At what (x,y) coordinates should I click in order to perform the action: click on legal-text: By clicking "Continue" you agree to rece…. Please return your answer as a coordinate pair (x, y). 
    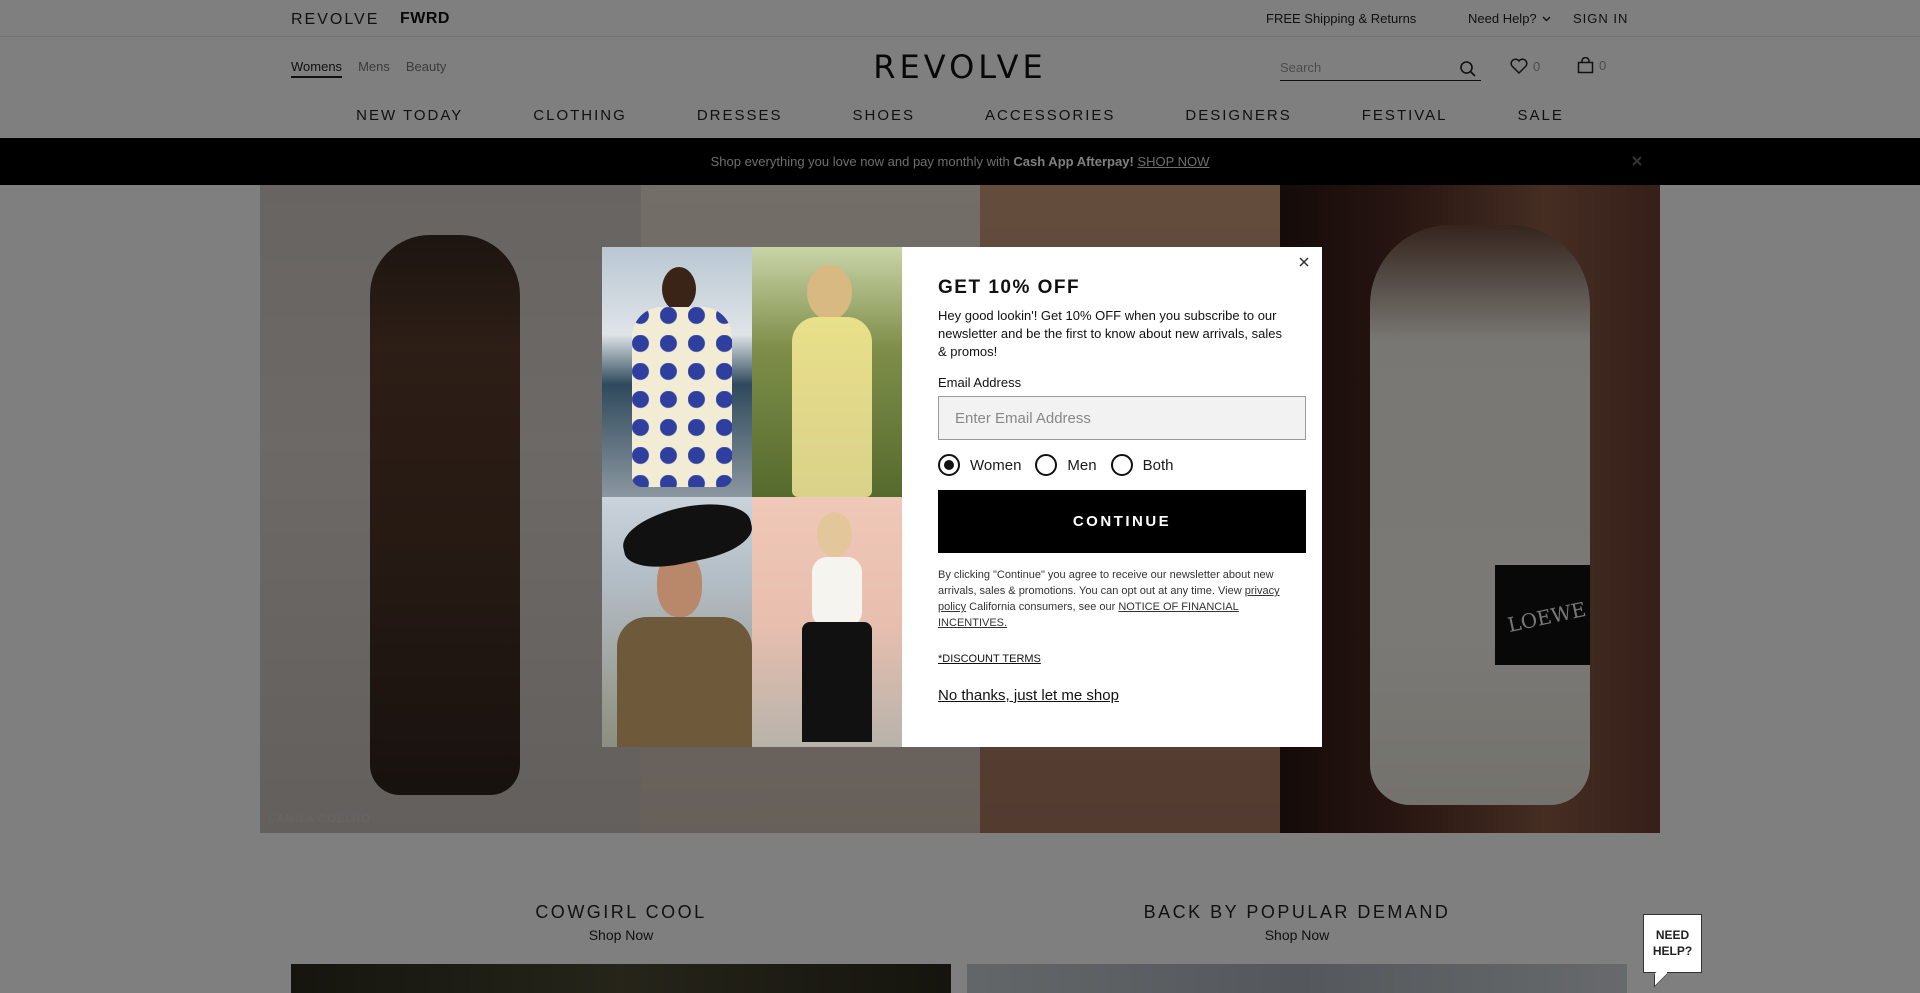
    Looking at the image, I should click on (1112, 599).